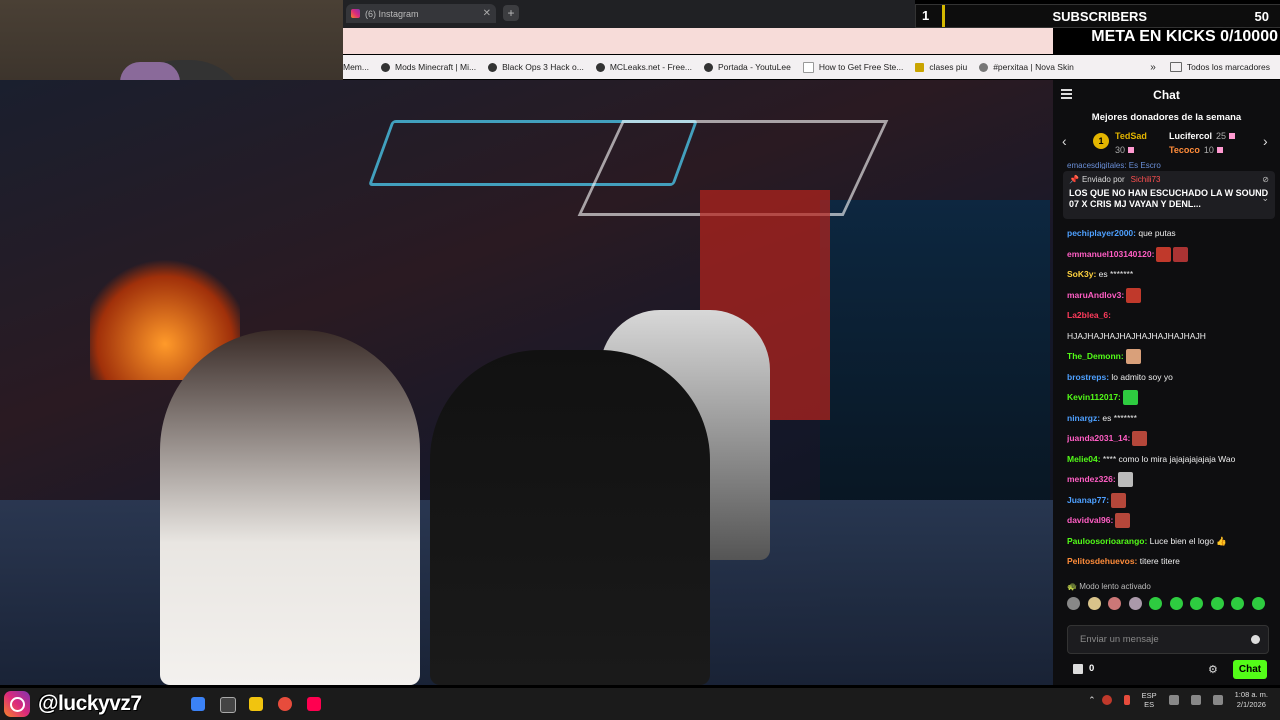 The height and width of the screenshot is (720, 1280). Describe the element at coordinates (1064, 141) in the screenshot. I see `prev-arrow-icon: ‹` at that location.